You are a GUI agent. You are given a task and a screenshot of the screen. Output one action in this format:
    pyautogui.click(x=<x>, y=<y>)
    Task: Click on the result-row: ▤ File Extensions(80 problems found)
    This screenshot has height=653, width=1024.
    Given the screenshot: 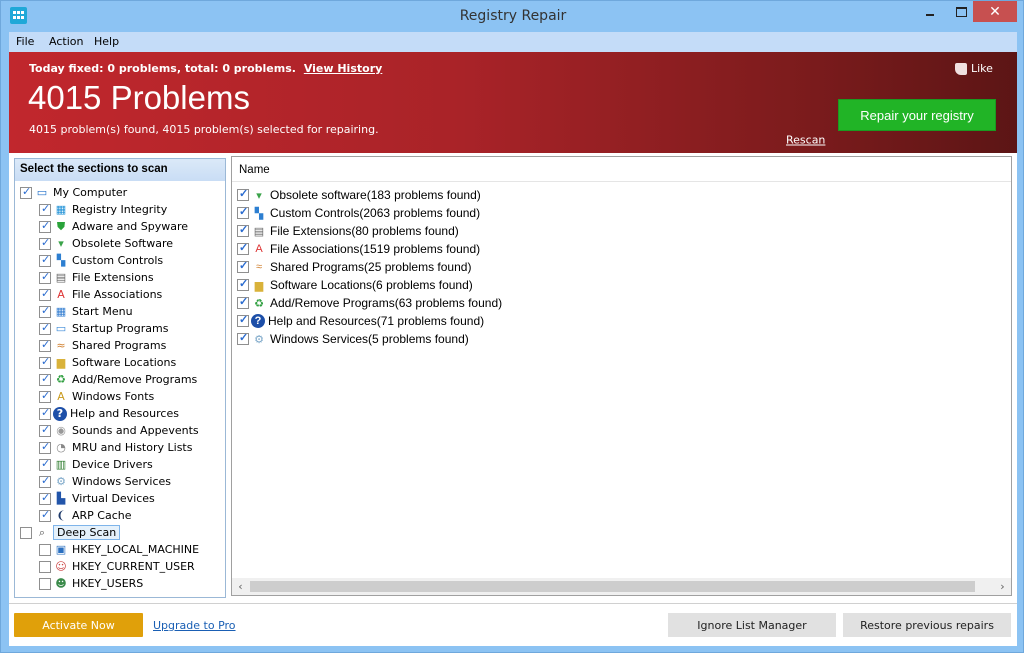 What is the action you would take?
    pyautogui.click(x=348, y=231)
    